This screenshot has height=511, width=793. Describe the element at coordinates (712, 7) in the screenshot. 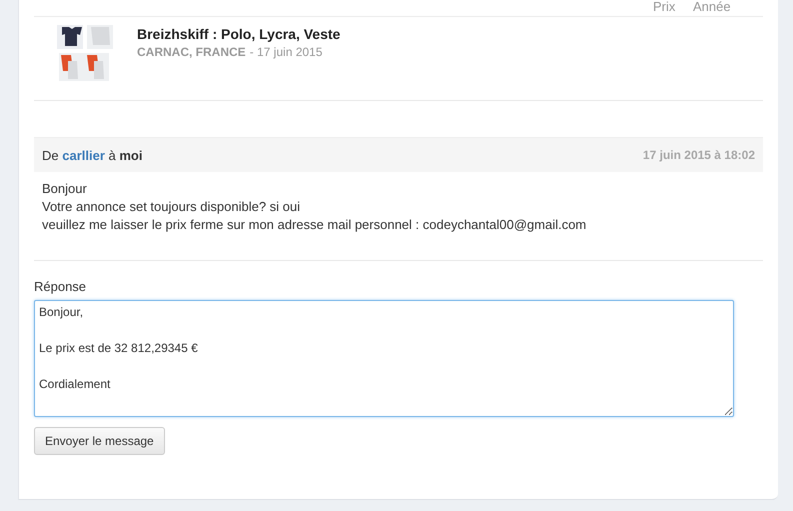

I see `column-header: Année` at that location.